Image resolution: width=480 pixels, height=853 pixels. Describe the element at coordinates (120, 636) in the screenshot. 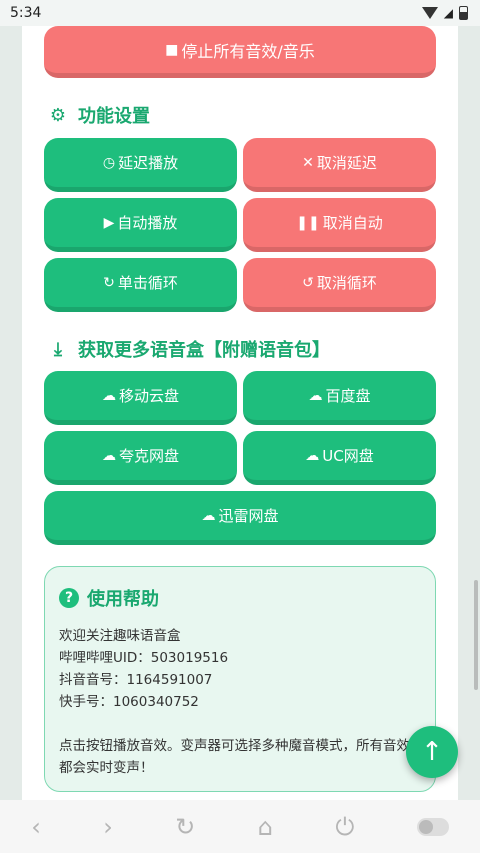

I see `help-line: 欢迎关注趣味语音盒` at that location.